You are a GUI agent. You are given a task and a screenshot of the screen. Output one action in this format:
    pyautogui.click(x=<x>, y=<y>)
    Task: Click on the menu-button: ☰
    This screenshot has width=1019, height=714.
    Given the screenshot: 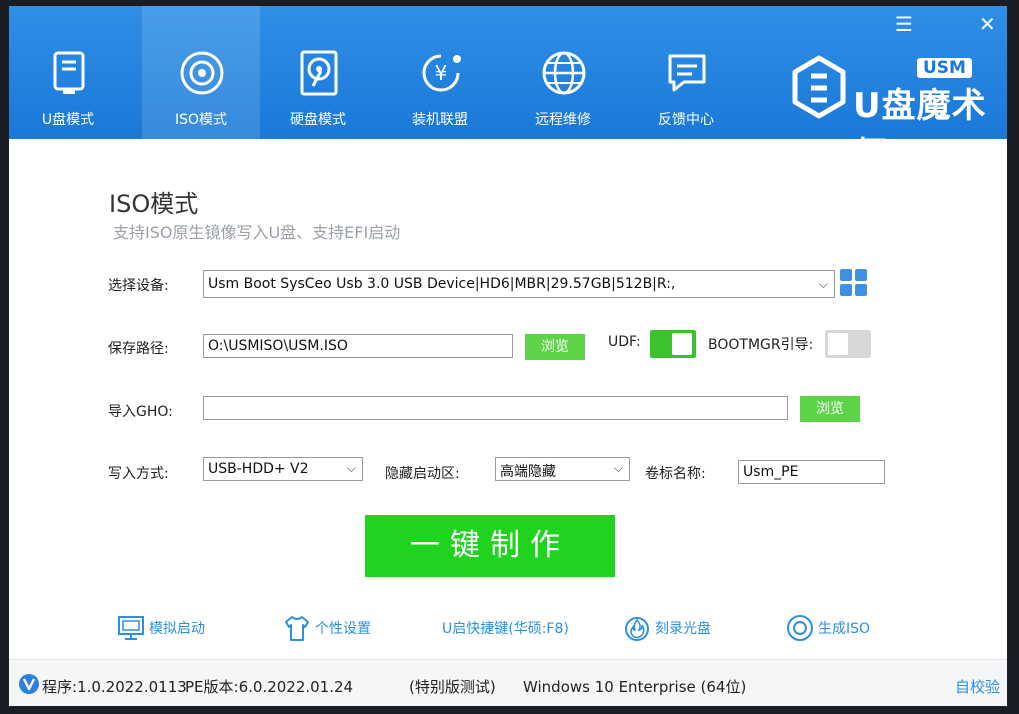 What is the action you would take?
    pyautogui.click(x=904, y=24)
    